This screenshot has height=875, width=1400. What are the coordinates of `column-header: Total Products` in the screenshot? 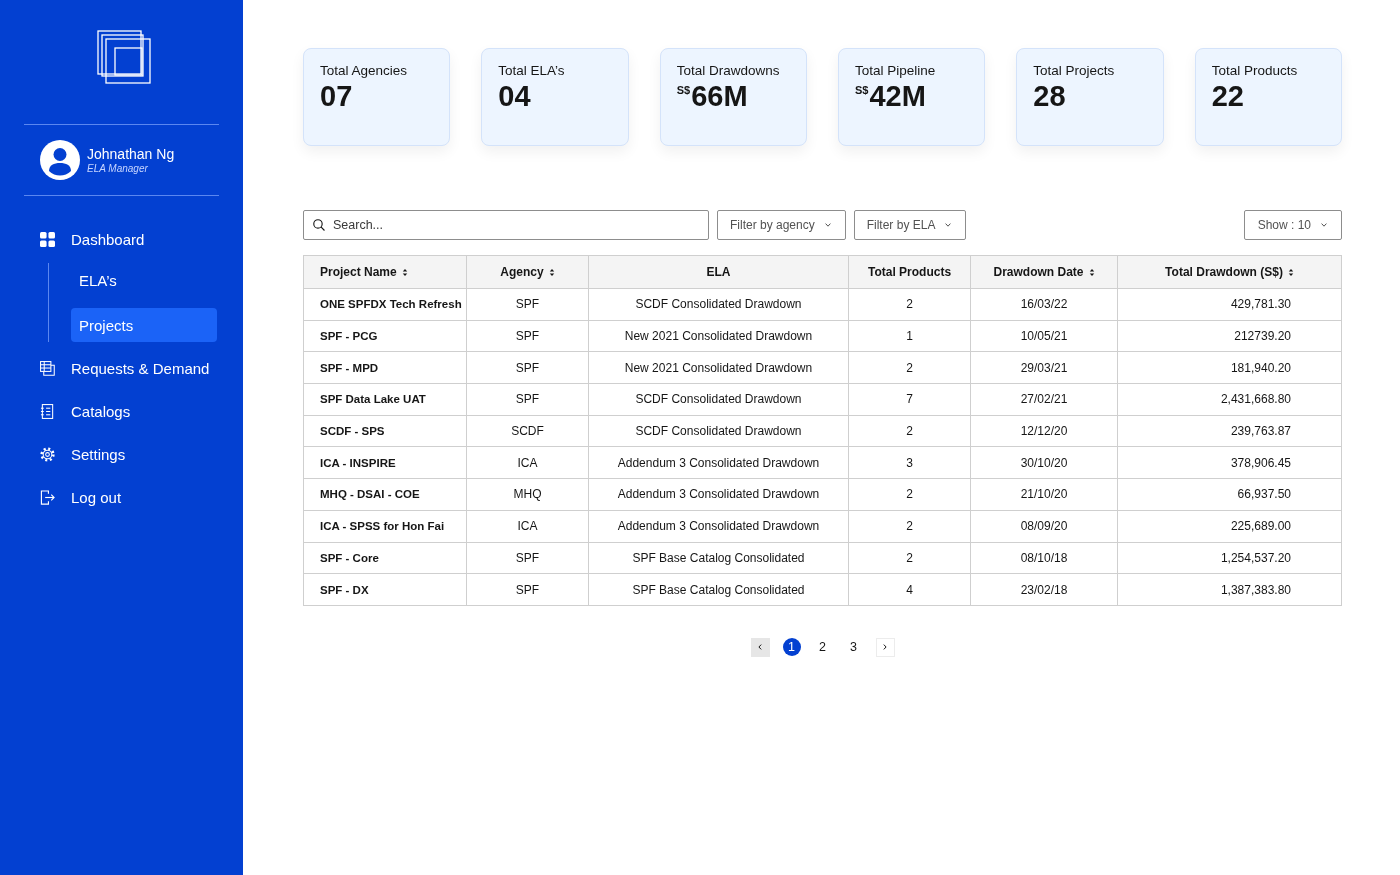 It's located at (909, 272).